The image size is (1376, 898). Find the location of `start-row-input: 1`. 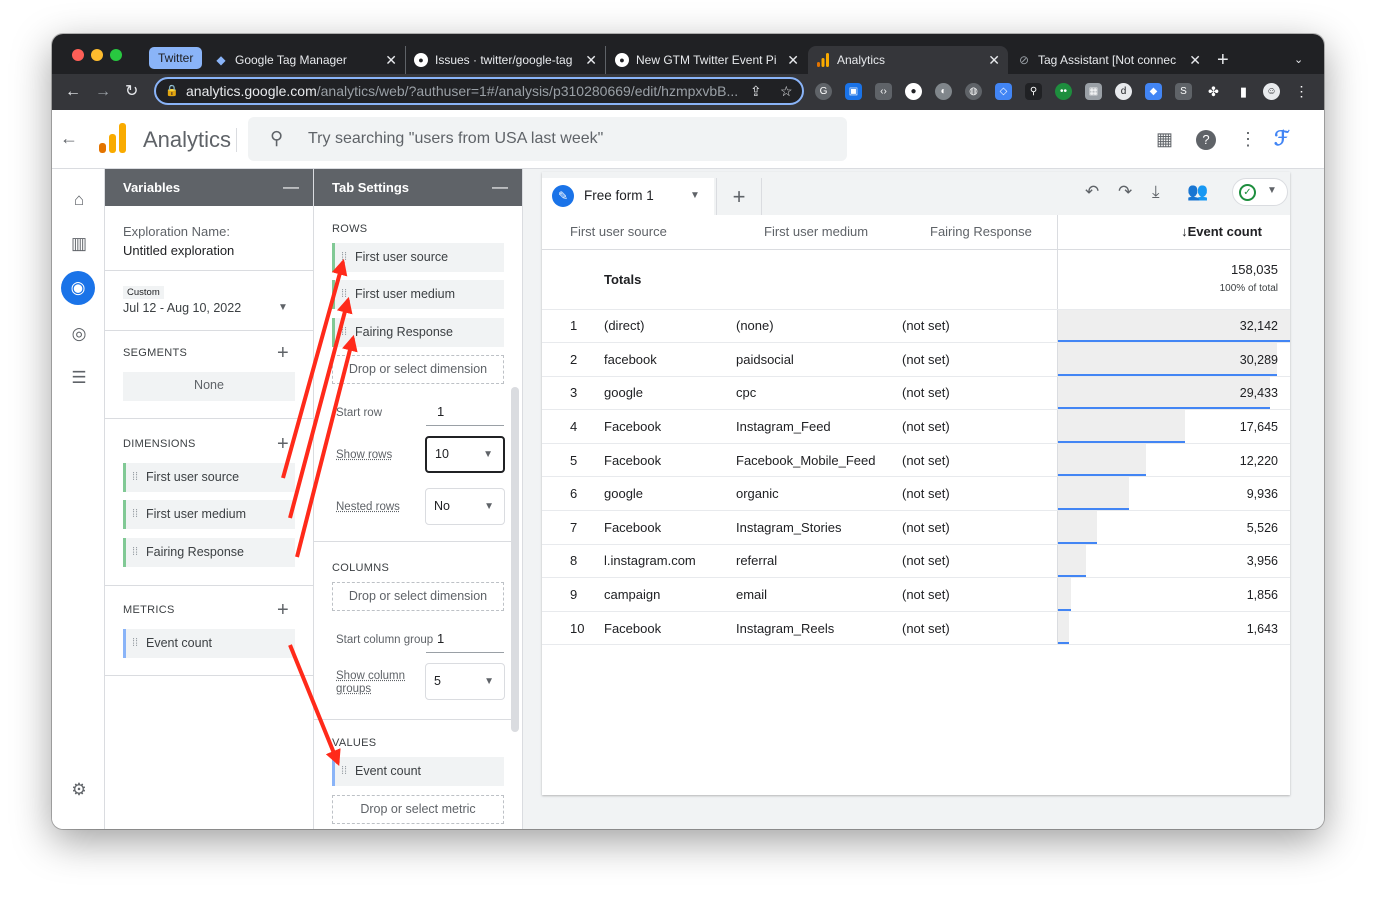

start-row-input: 1 is located at coordinates (440, 411).